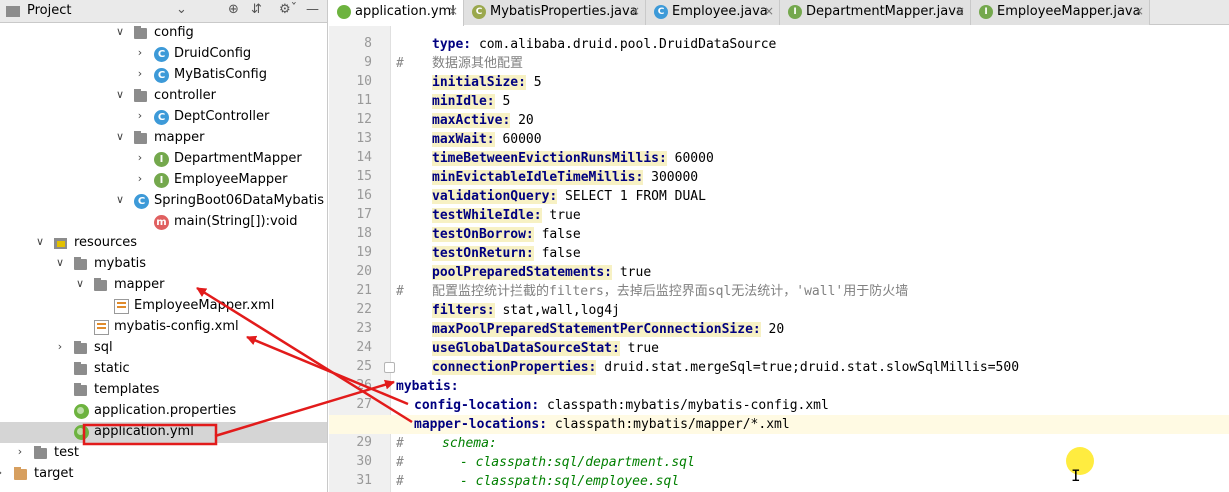 Image resolution: width=1229 pixels, height=492 pixels. I want to click on code-line: filters: stat,wall,log4j, so click(779, 310).